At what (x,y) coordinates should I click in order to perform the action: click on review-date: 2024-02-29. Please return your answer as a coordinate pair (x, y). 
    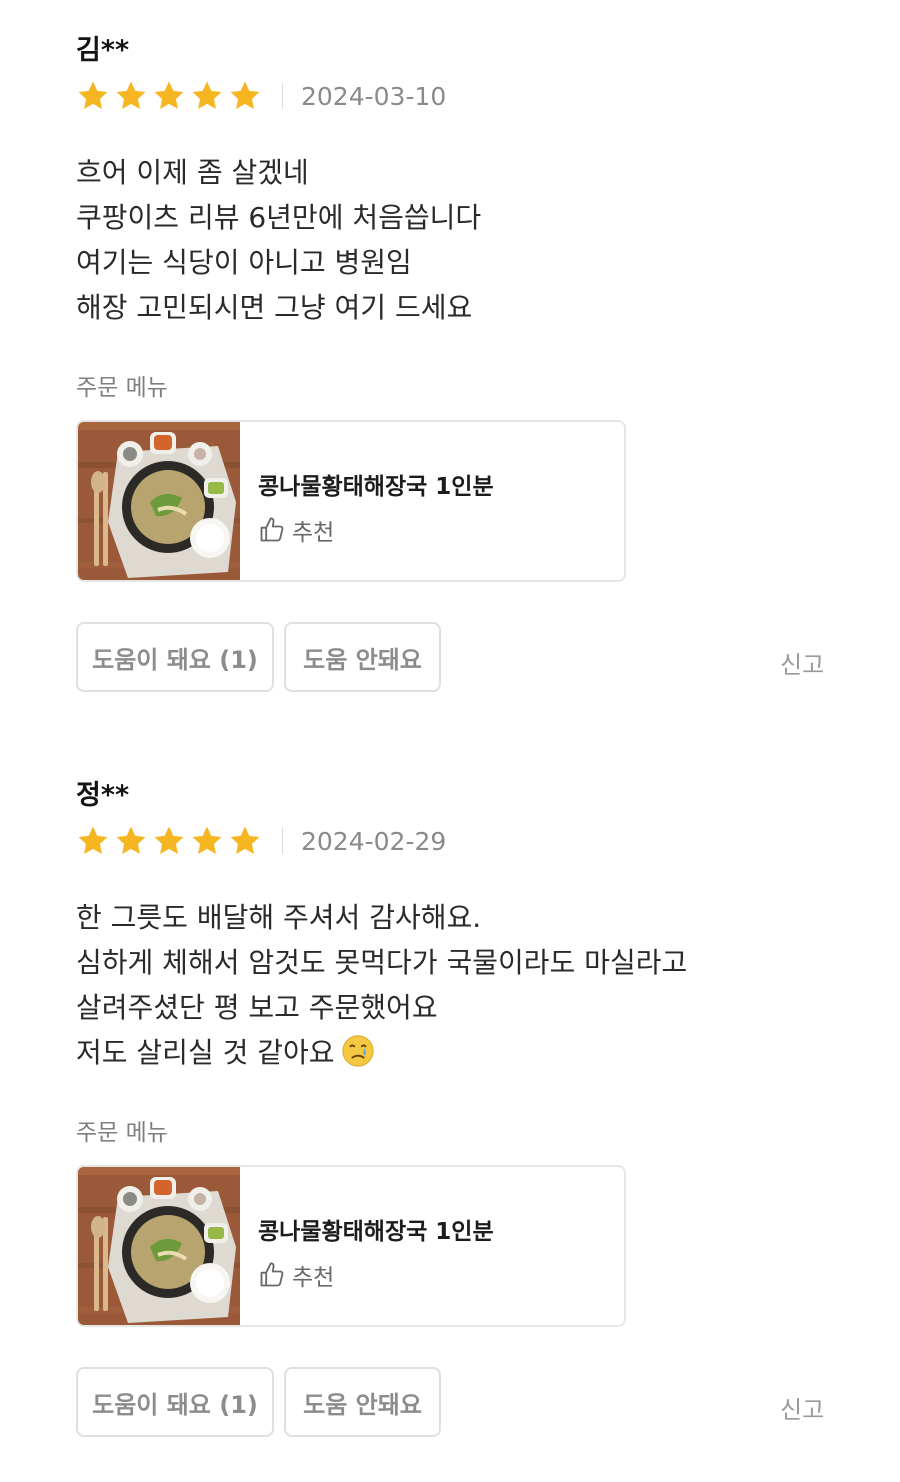
    Looking at the image, I should click on (374, 841).